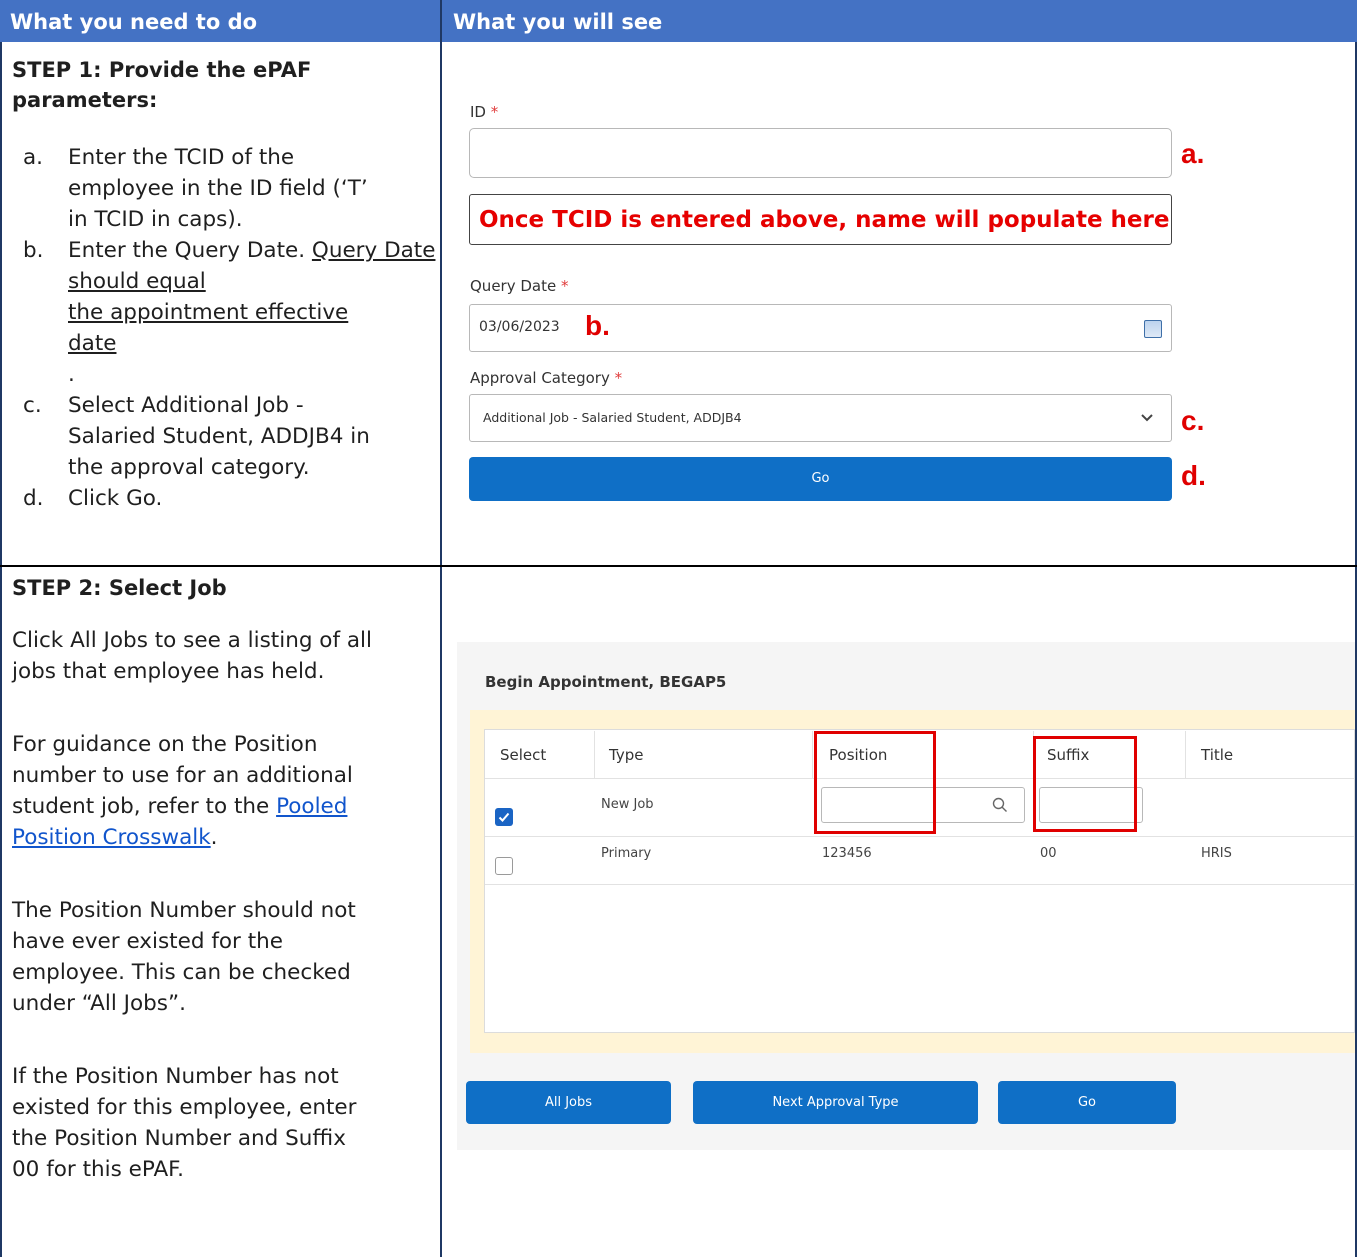 Image resolution: width=1357 pixels, height=1257 pixels. Describe the element at coordinates (1, 649) in the screenshot. I see `table-border-left` at that location.